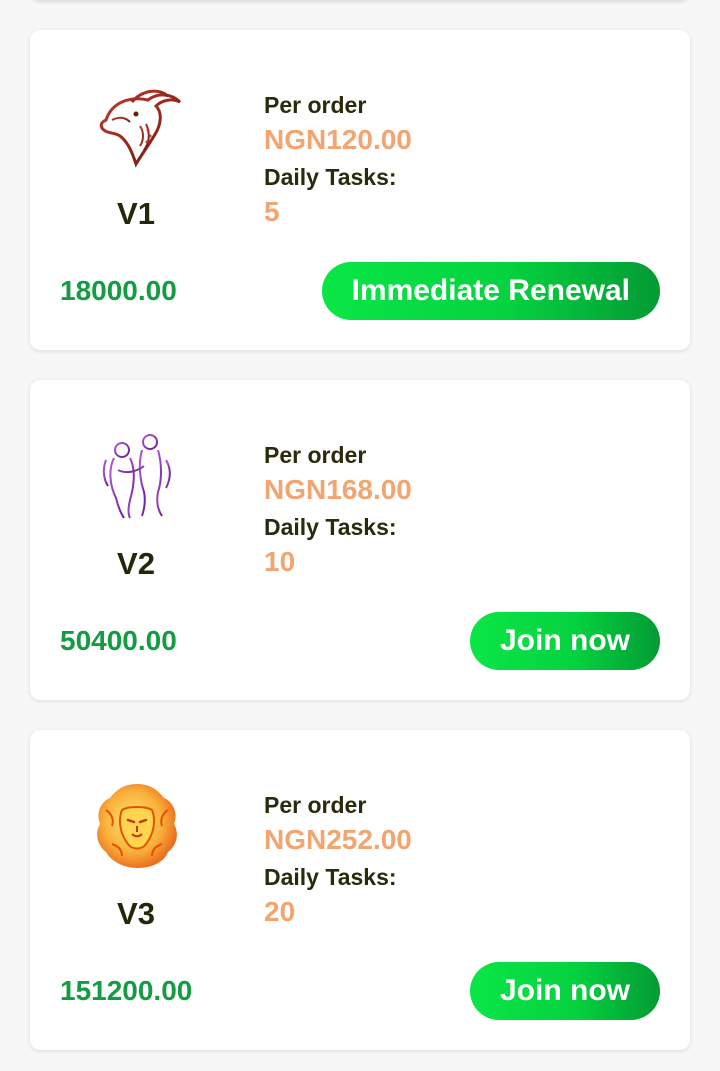  Describe the element at coordinates (137, 825) in the screenshot. I see `lion-emblem-icon` at that location.